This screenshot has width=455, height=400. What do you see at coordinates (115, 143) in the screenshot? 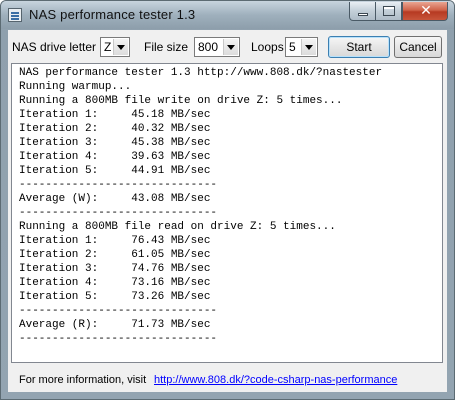
I see `output-line: Iteration 3: 45.38 MB/sec` at bounding box center [115, 143].